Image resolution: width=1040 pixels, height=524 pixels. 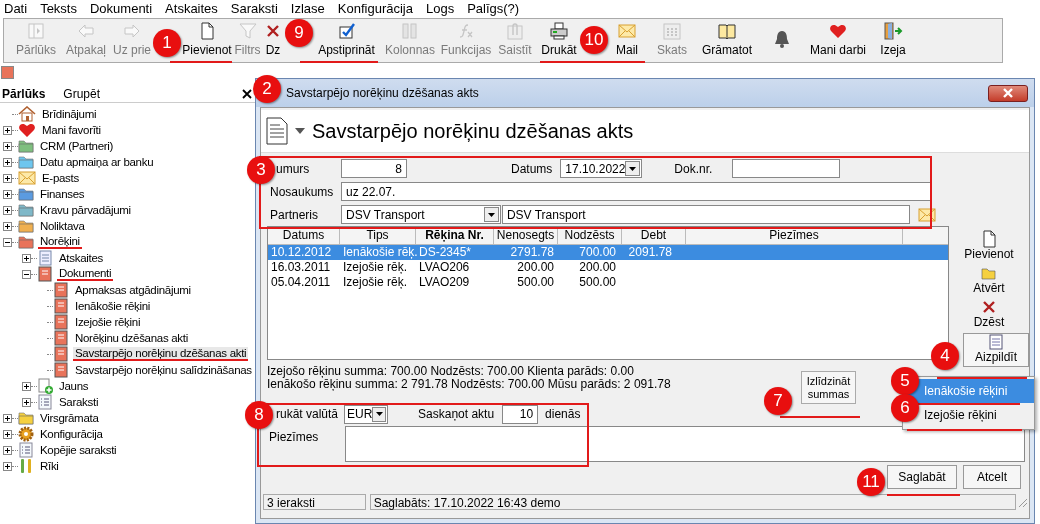 What do you see at coordinates (563, 414) in the screenshot?
I see `field-label: dienās` at bounding box center [563, 414].